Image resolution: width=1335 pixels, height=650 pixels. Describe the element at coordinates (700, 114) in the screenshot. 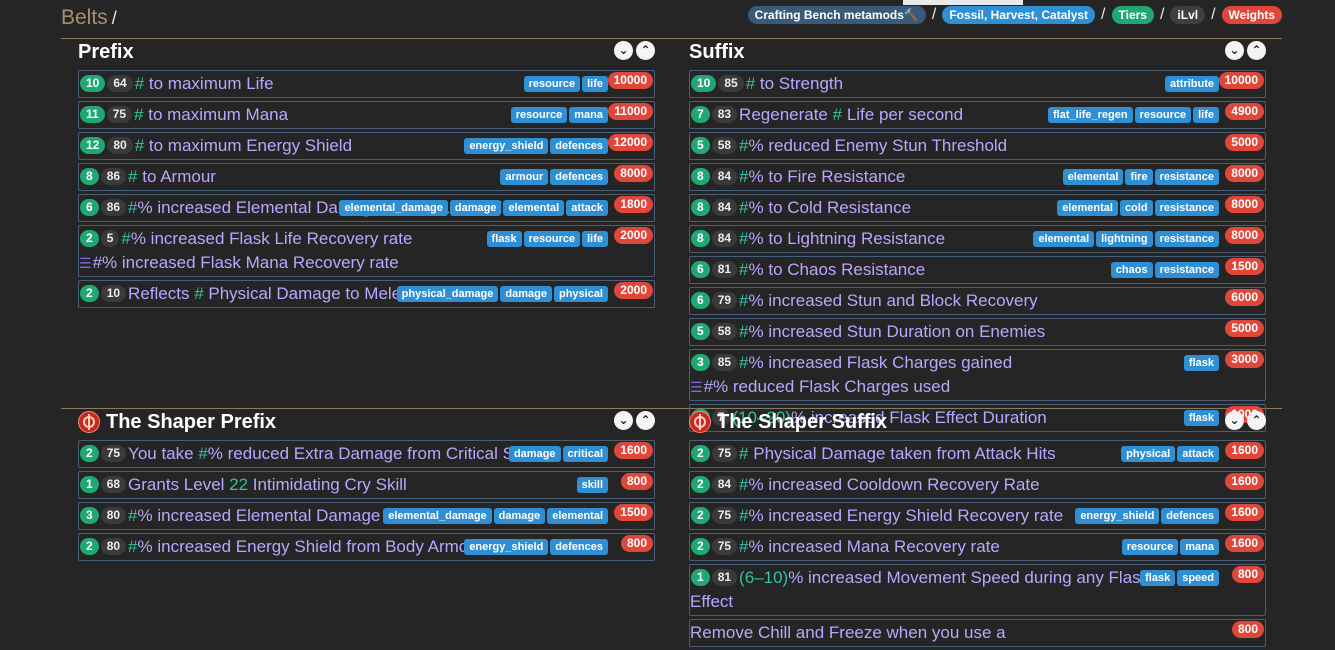

I see `tier-badge: 7` at that location.